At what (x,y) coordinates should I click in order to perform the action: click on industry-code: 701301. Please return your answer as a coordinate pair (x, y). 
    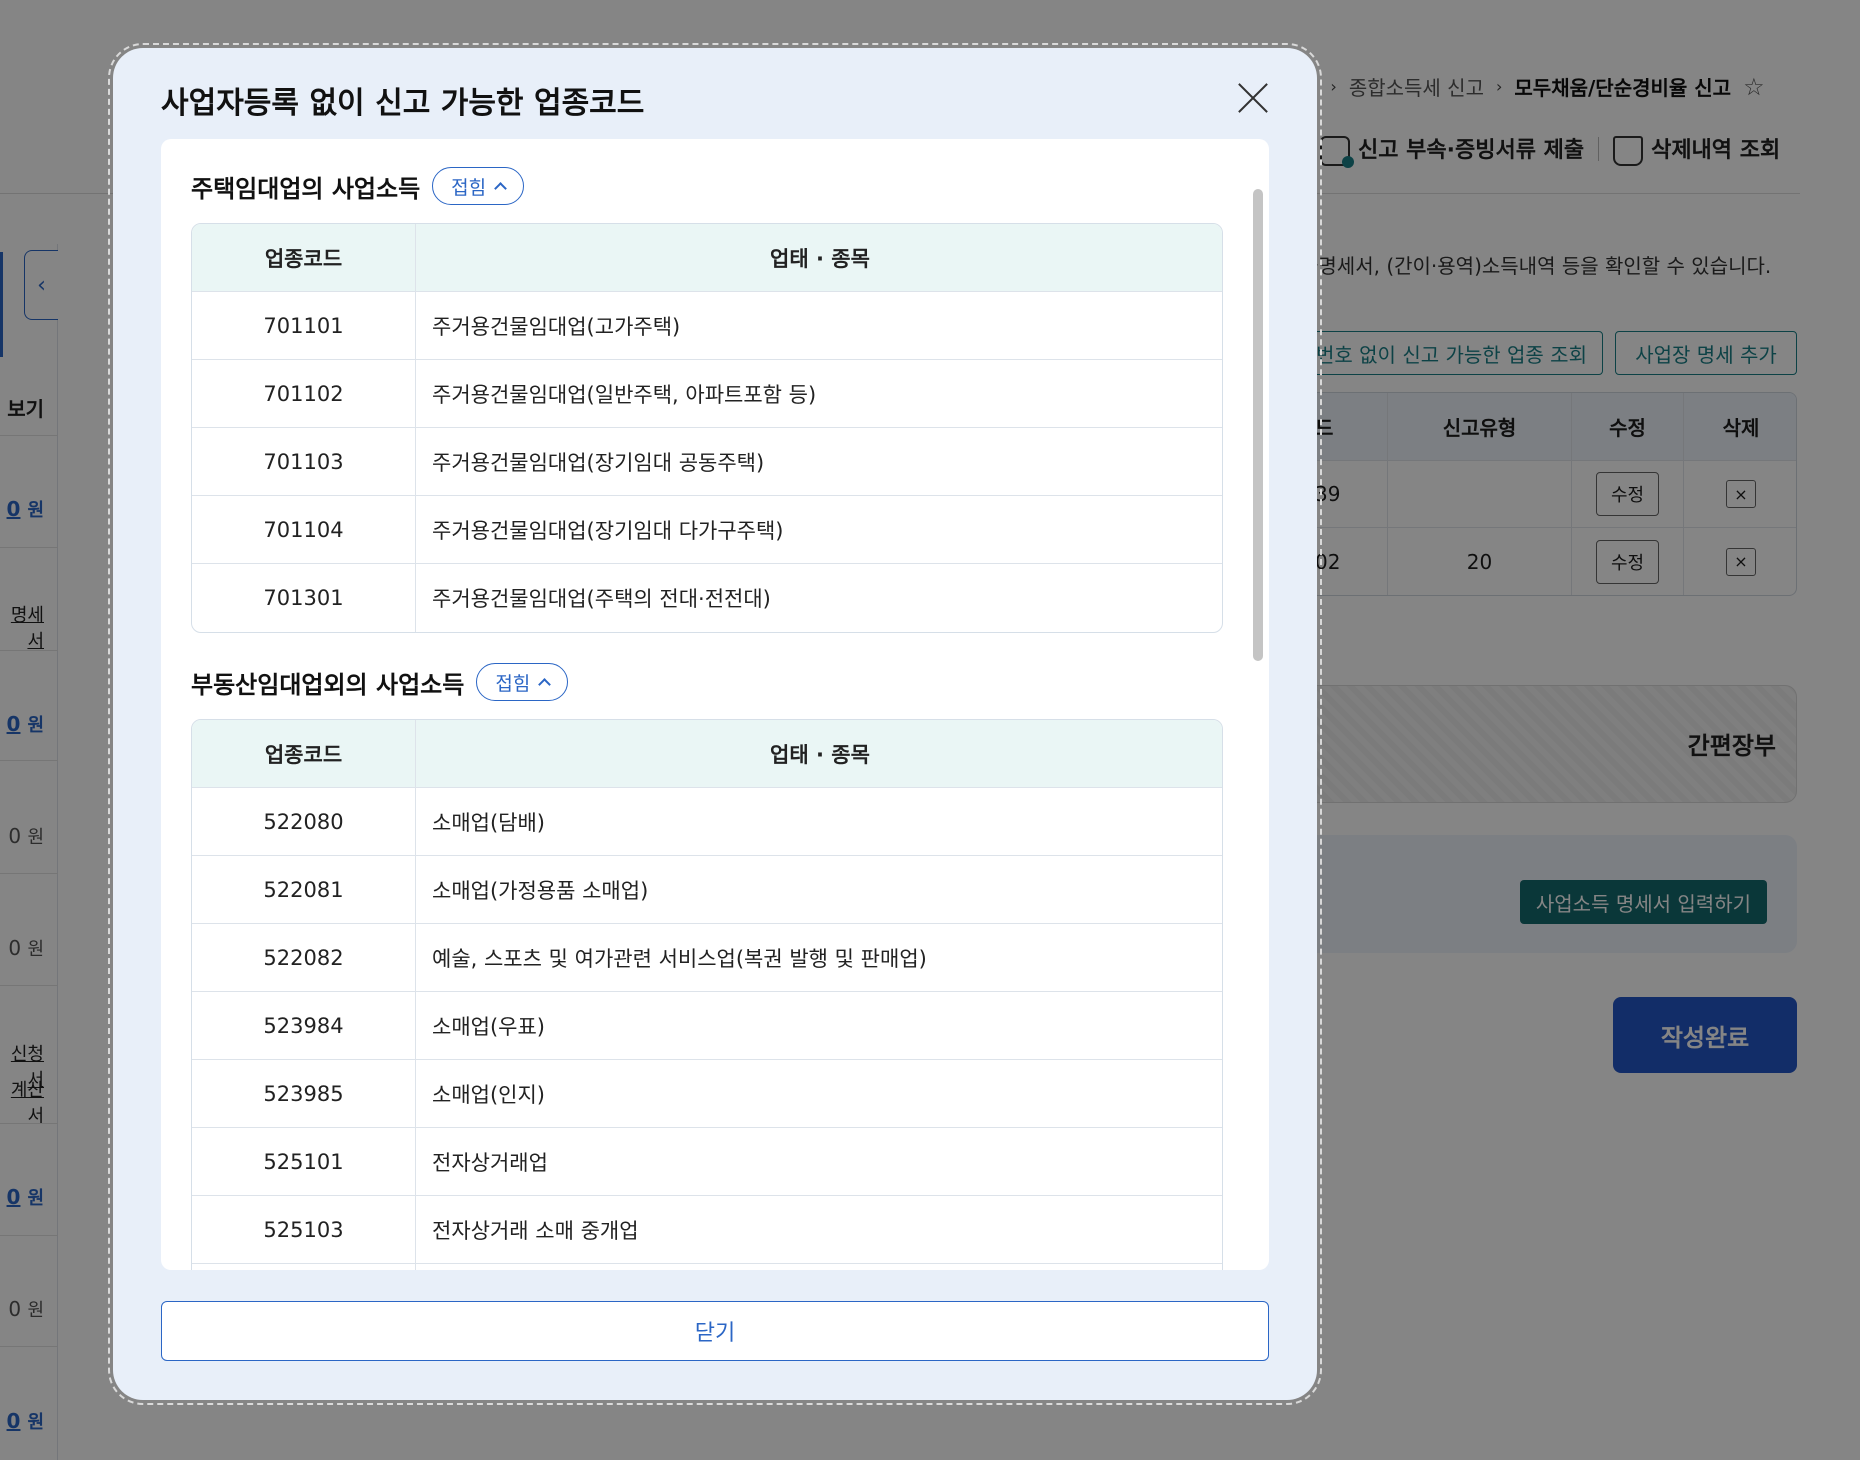
    Looking at the image, I should click on (304, 598).